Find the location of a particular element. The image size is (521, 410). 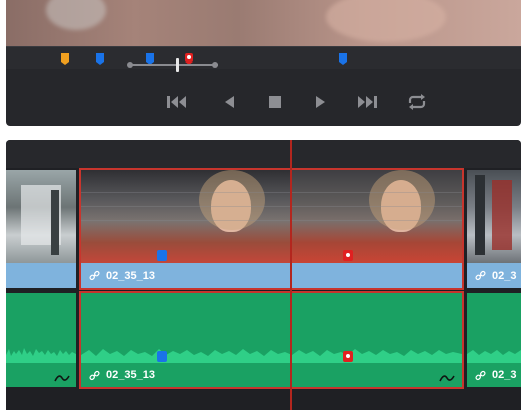

loop-icon is located at coordinates (417, 102).